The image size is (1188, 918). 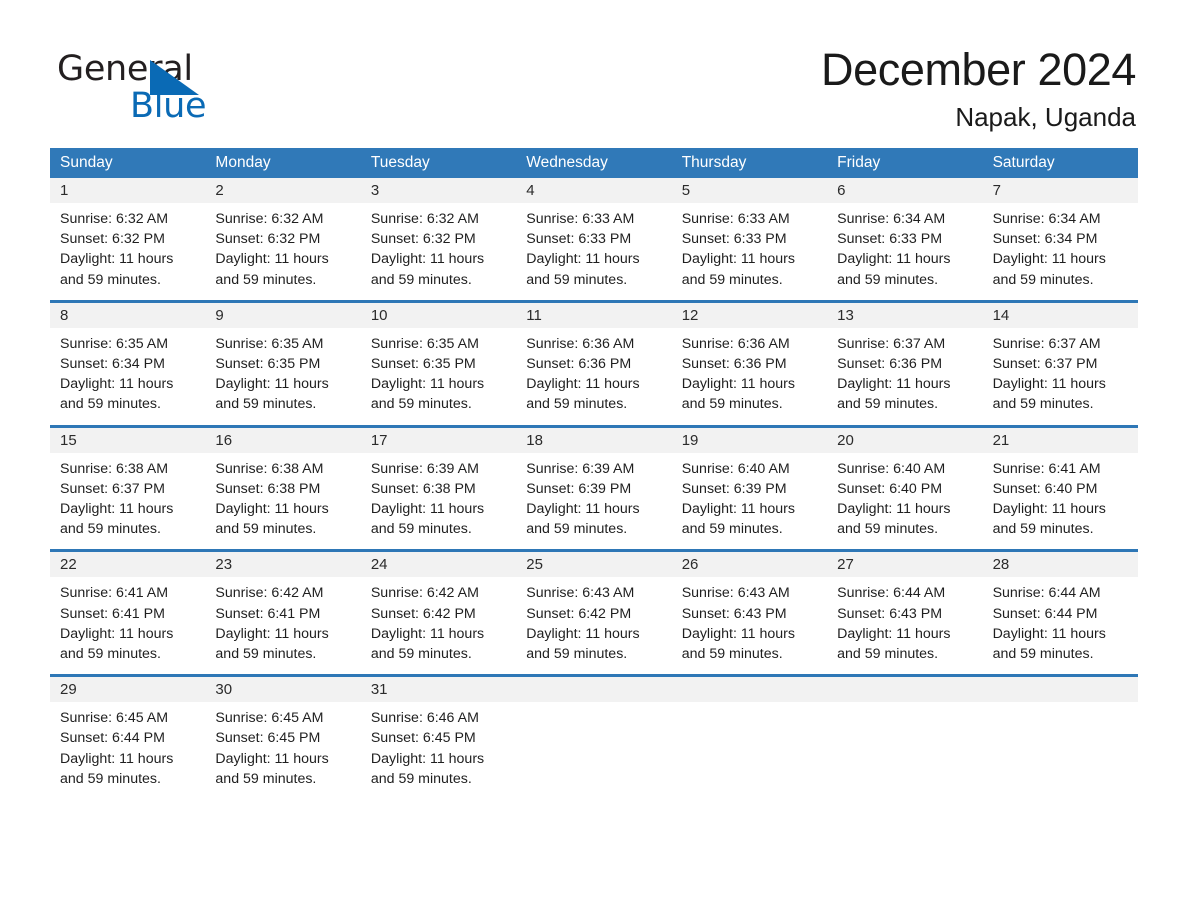 I want to click on day-number: 29, so click(x=128, y=690).